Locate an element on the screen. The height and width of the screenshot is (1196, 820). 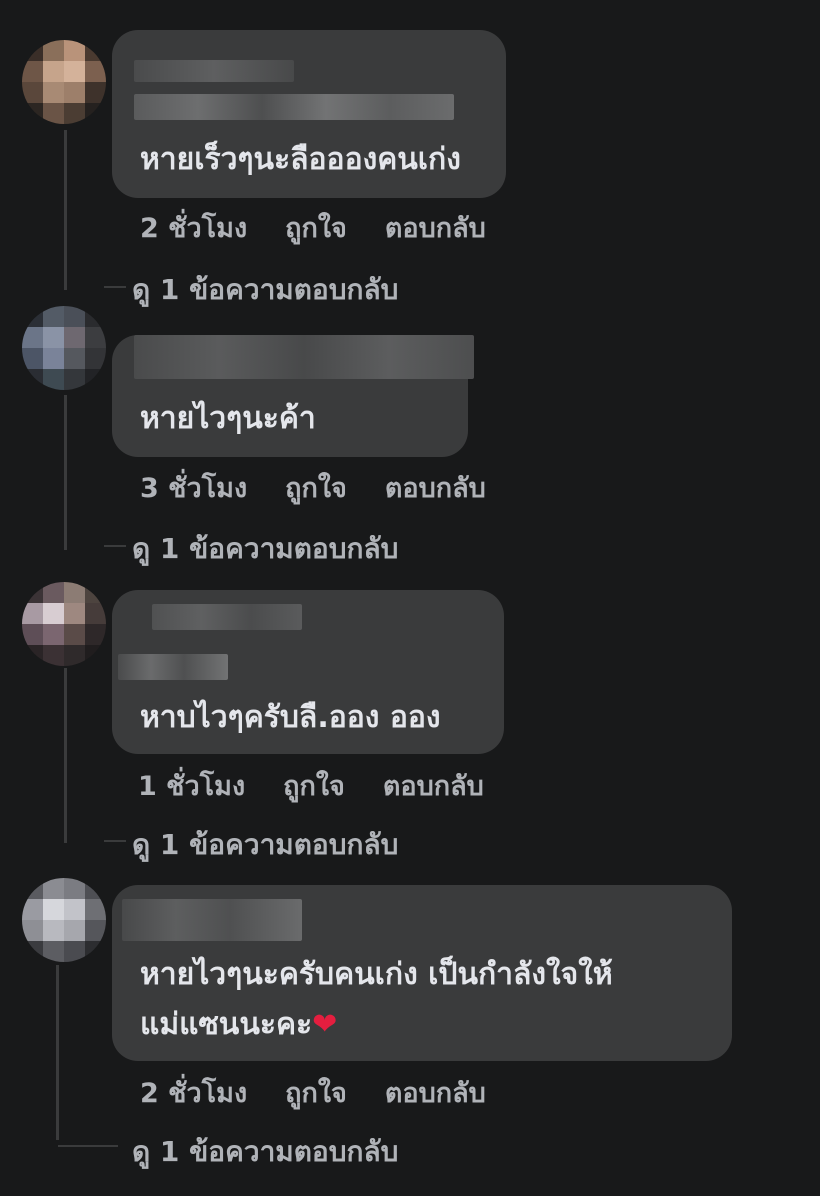
comment-actions: 1 ชั่วโมง ถูกใจ ตอบกลับ is located at coordinates (311, 785).